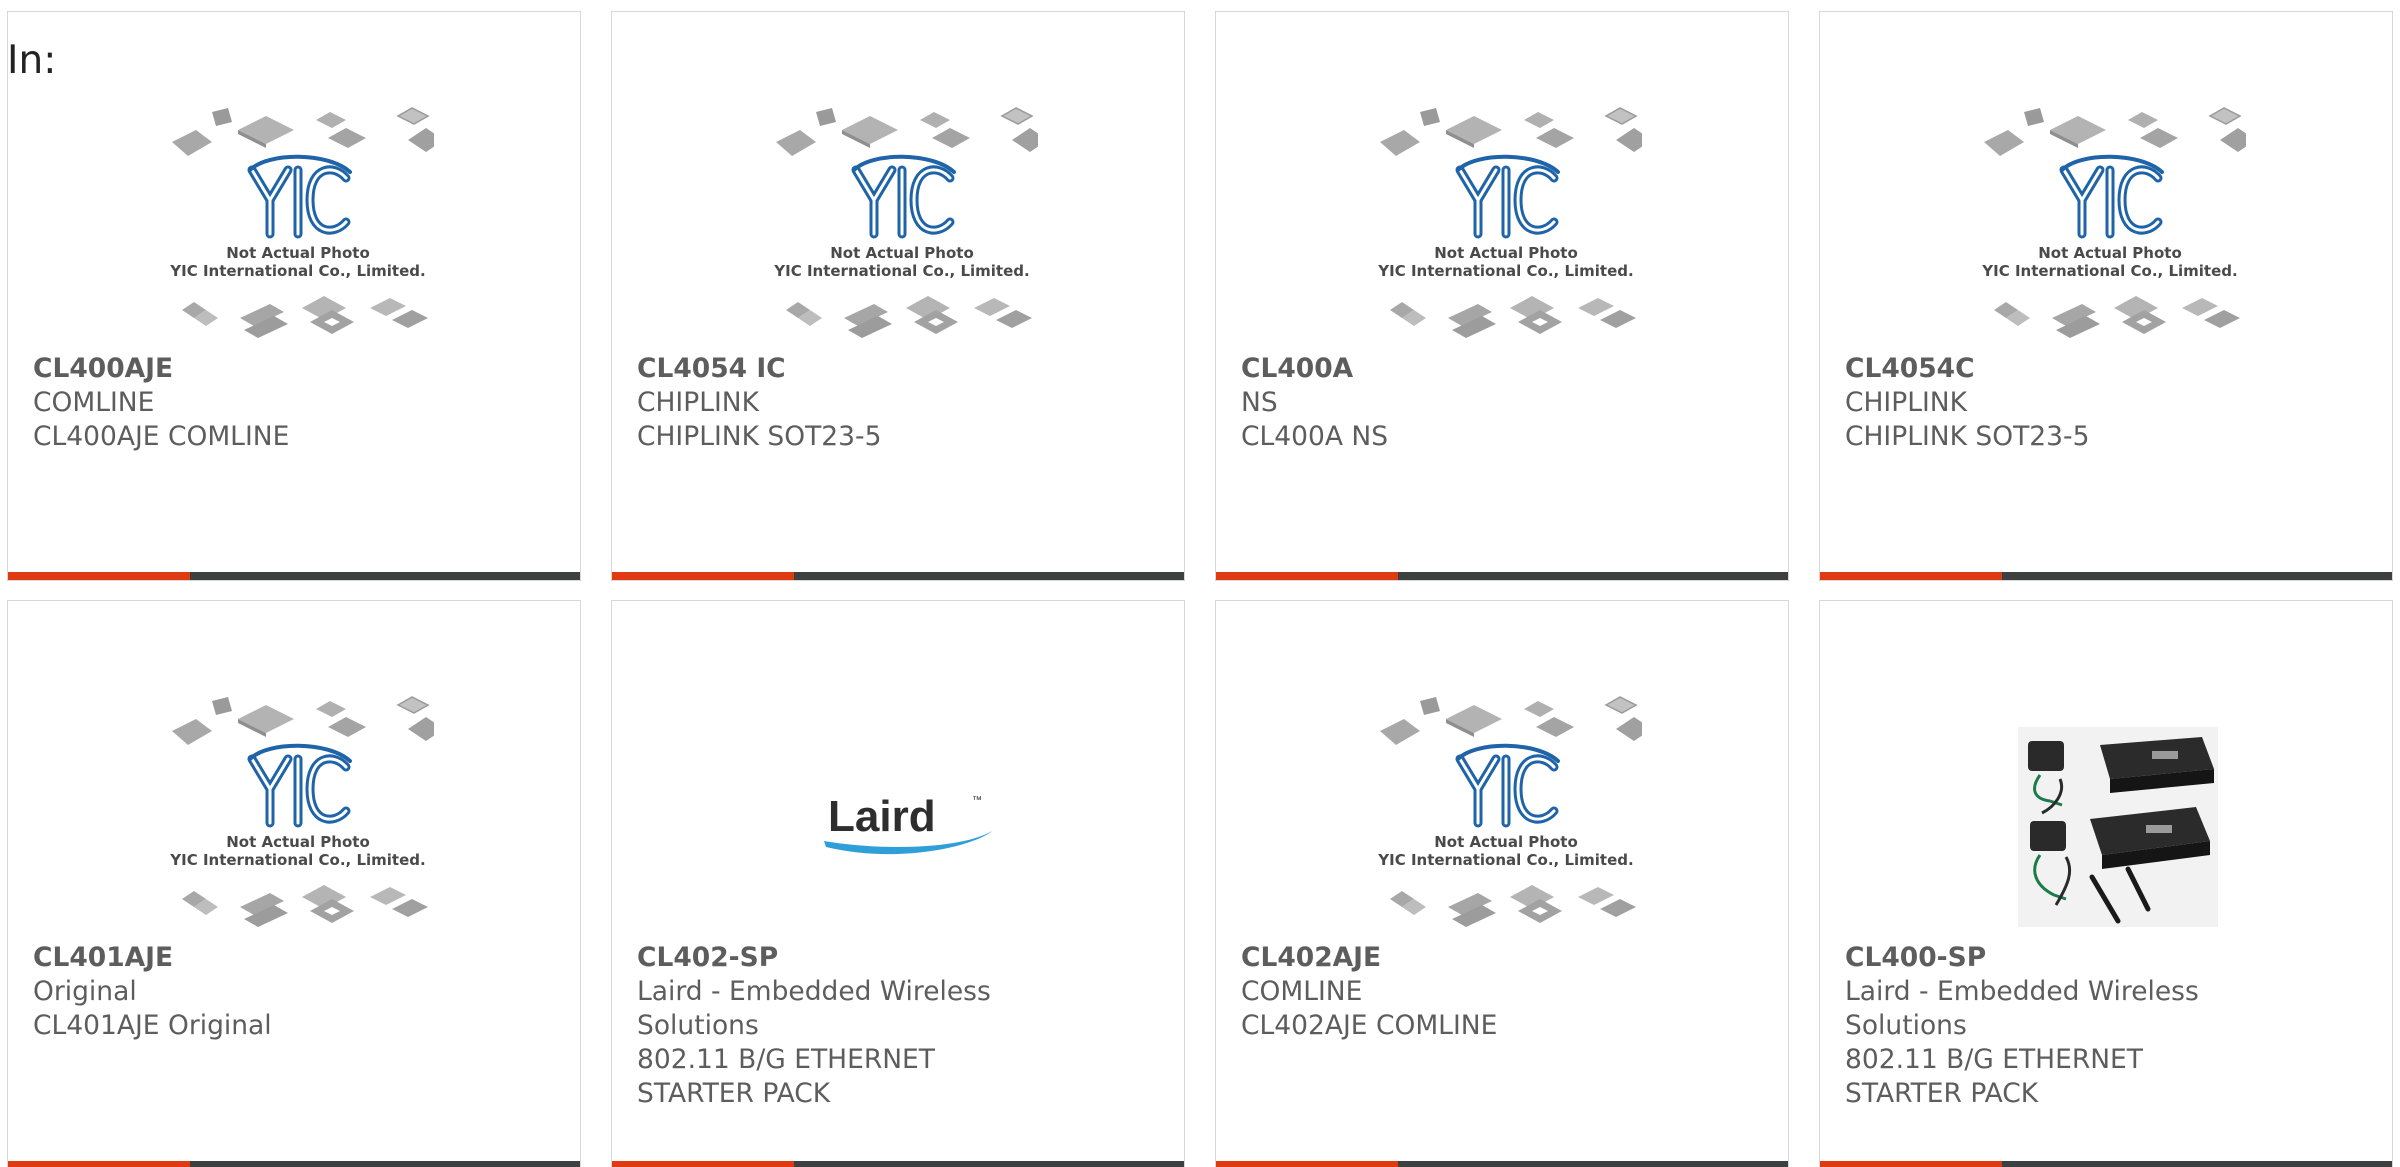 The width and height of the screenshot is (2400, 1167). Describe the element at coordinates (152, 1025) in the screenshot. I see `description-label: CL401AJE Original` at that location.